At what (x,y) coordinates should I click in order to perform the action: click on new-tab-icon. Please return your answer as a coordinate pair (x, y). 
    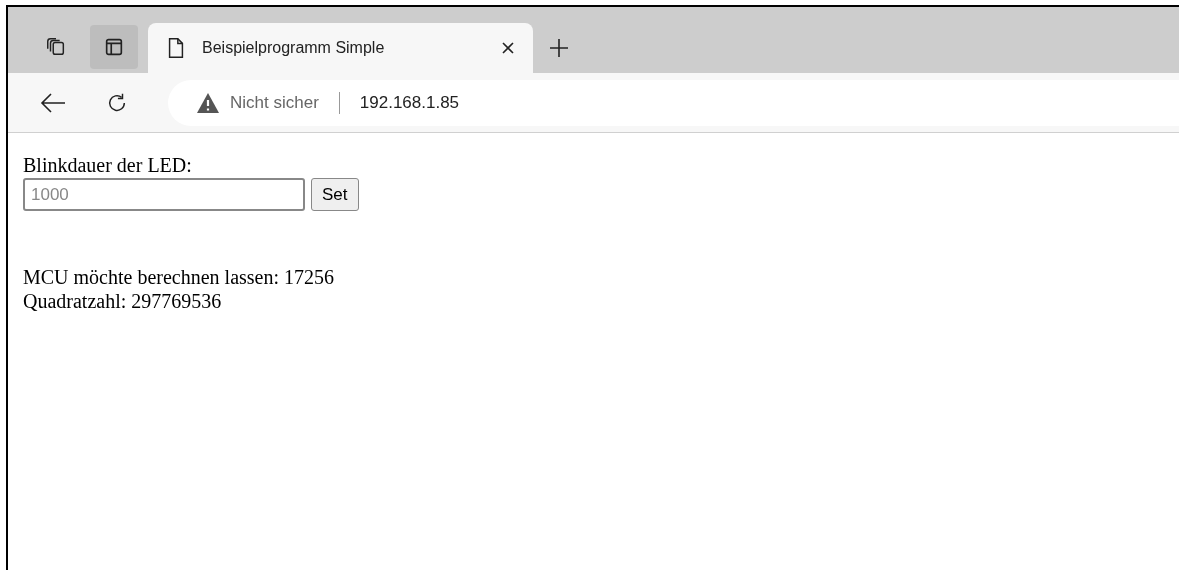
    Looking at the image, I should click on (559, 48).